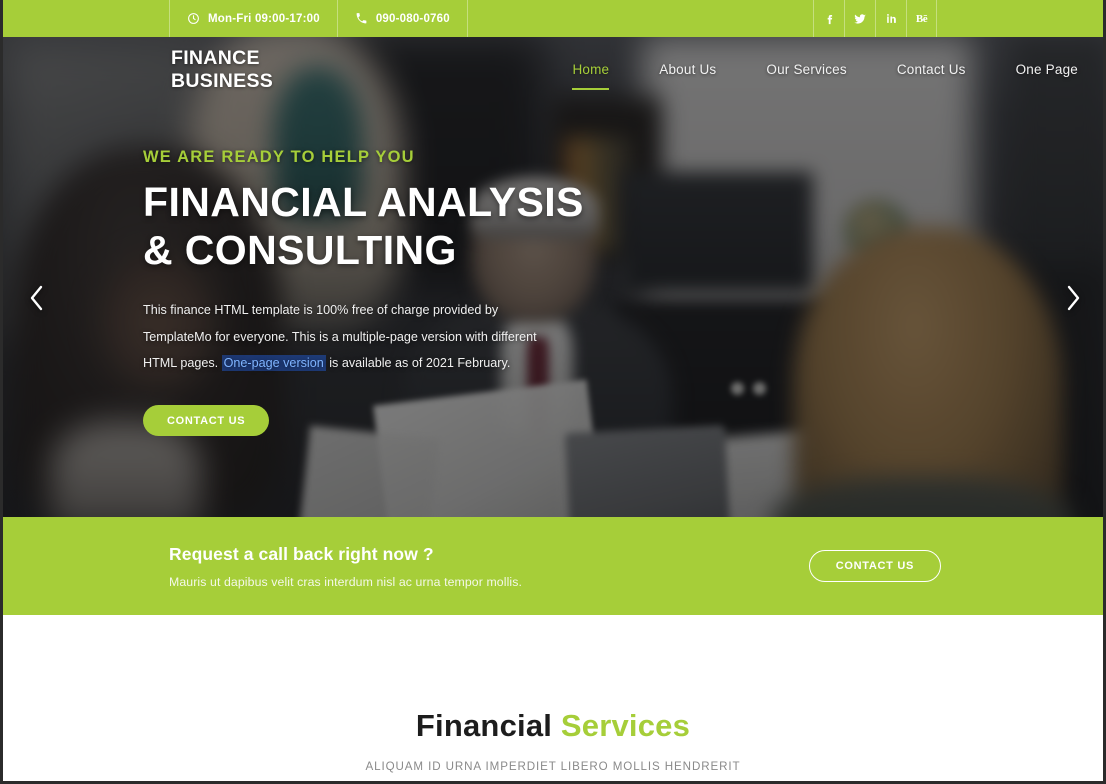 Image resolution: width=1106 pixels, height=784 pixels. What do you see at coordinates (412, 18) in the screenshot?
I see `phone-number-text: 090-080-0760` at bounding box center [412, 18].